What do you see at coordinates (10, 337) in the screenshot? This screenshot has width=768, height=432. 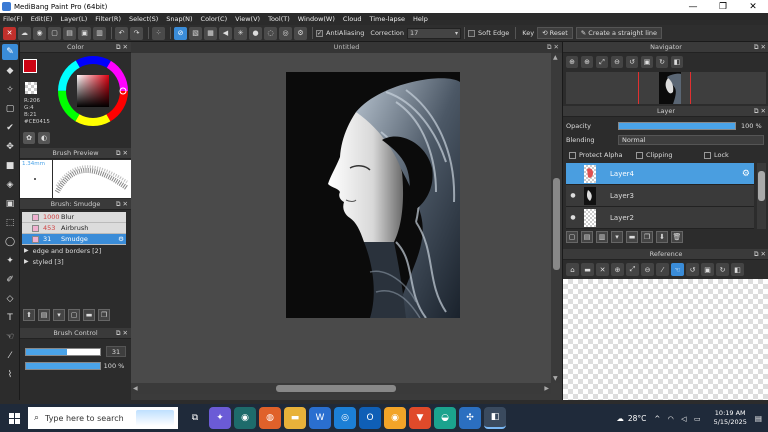 I see `hand-tool-icon: ☜` at bounding box center [10, 337].